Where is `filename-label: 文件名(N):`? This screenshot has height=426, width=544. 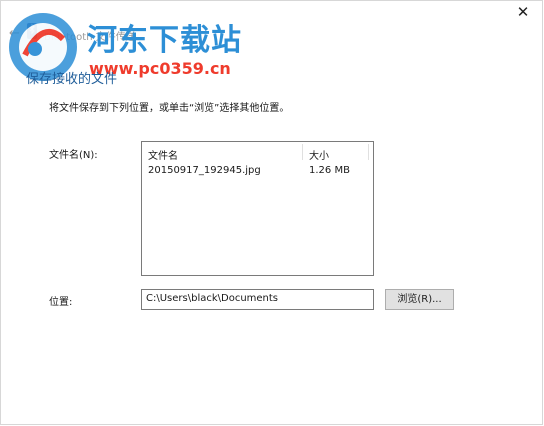 filename-label: 文件名(N): is located at coordinates (73, 155).